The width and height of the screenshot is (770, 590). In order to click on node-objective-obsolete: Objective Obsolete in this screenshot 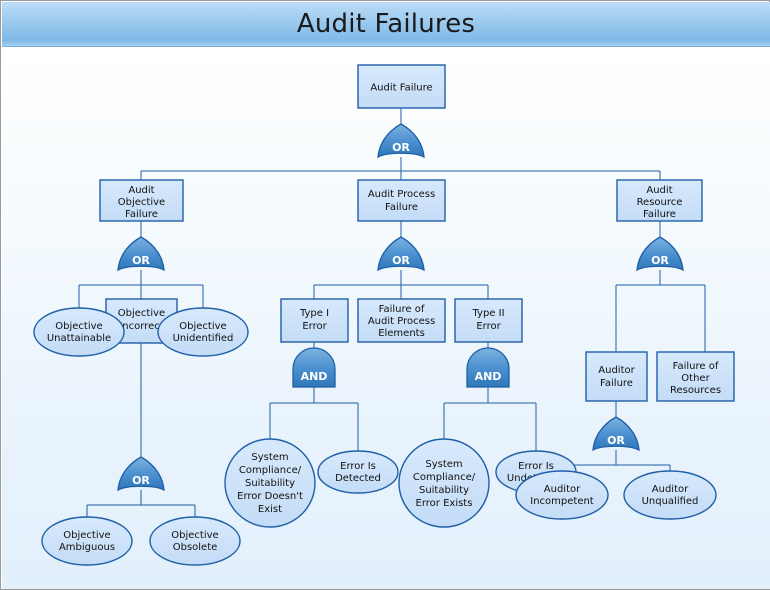, I will do `click(195, 541)`.